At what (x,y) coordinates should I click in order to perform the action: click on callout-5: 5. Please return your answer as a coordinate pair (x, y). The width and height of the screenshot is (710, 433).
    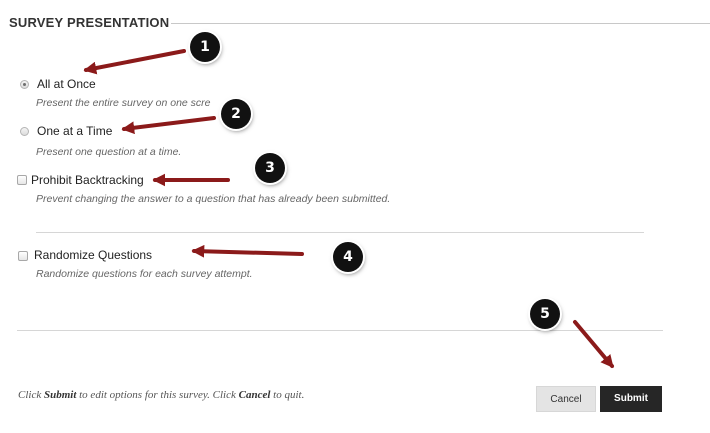
    Looking at the image, I should click on (545, 314).